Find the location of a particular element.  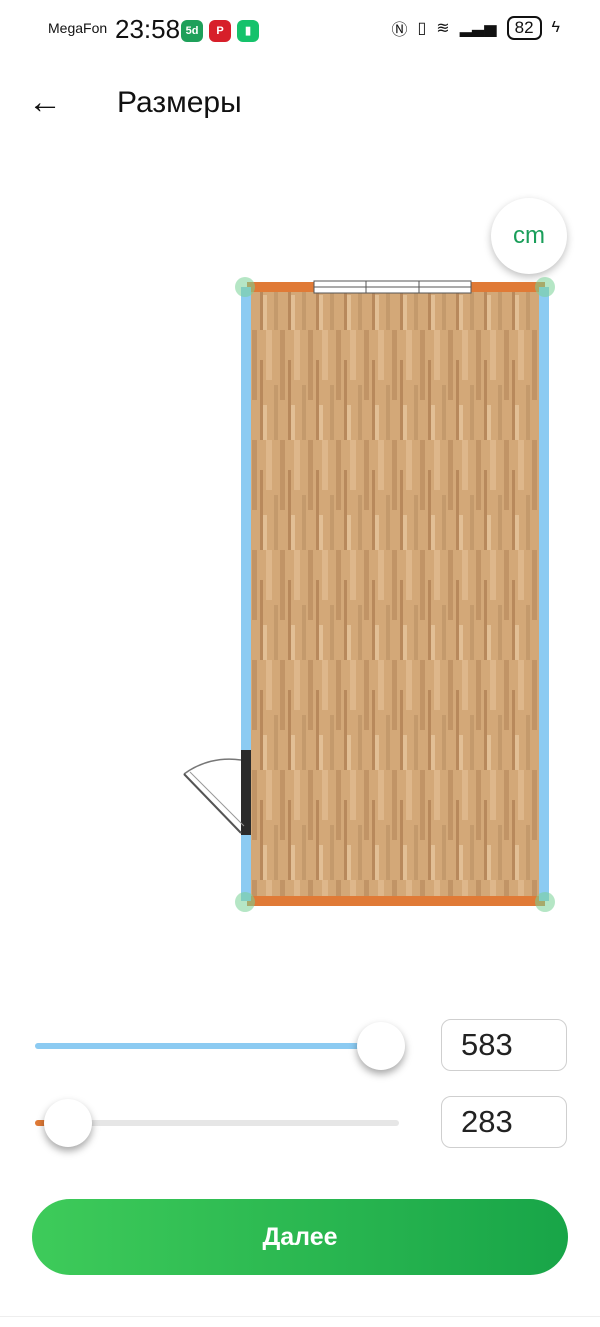

width-value-field: 283 is located at coordinates (504, 1122).